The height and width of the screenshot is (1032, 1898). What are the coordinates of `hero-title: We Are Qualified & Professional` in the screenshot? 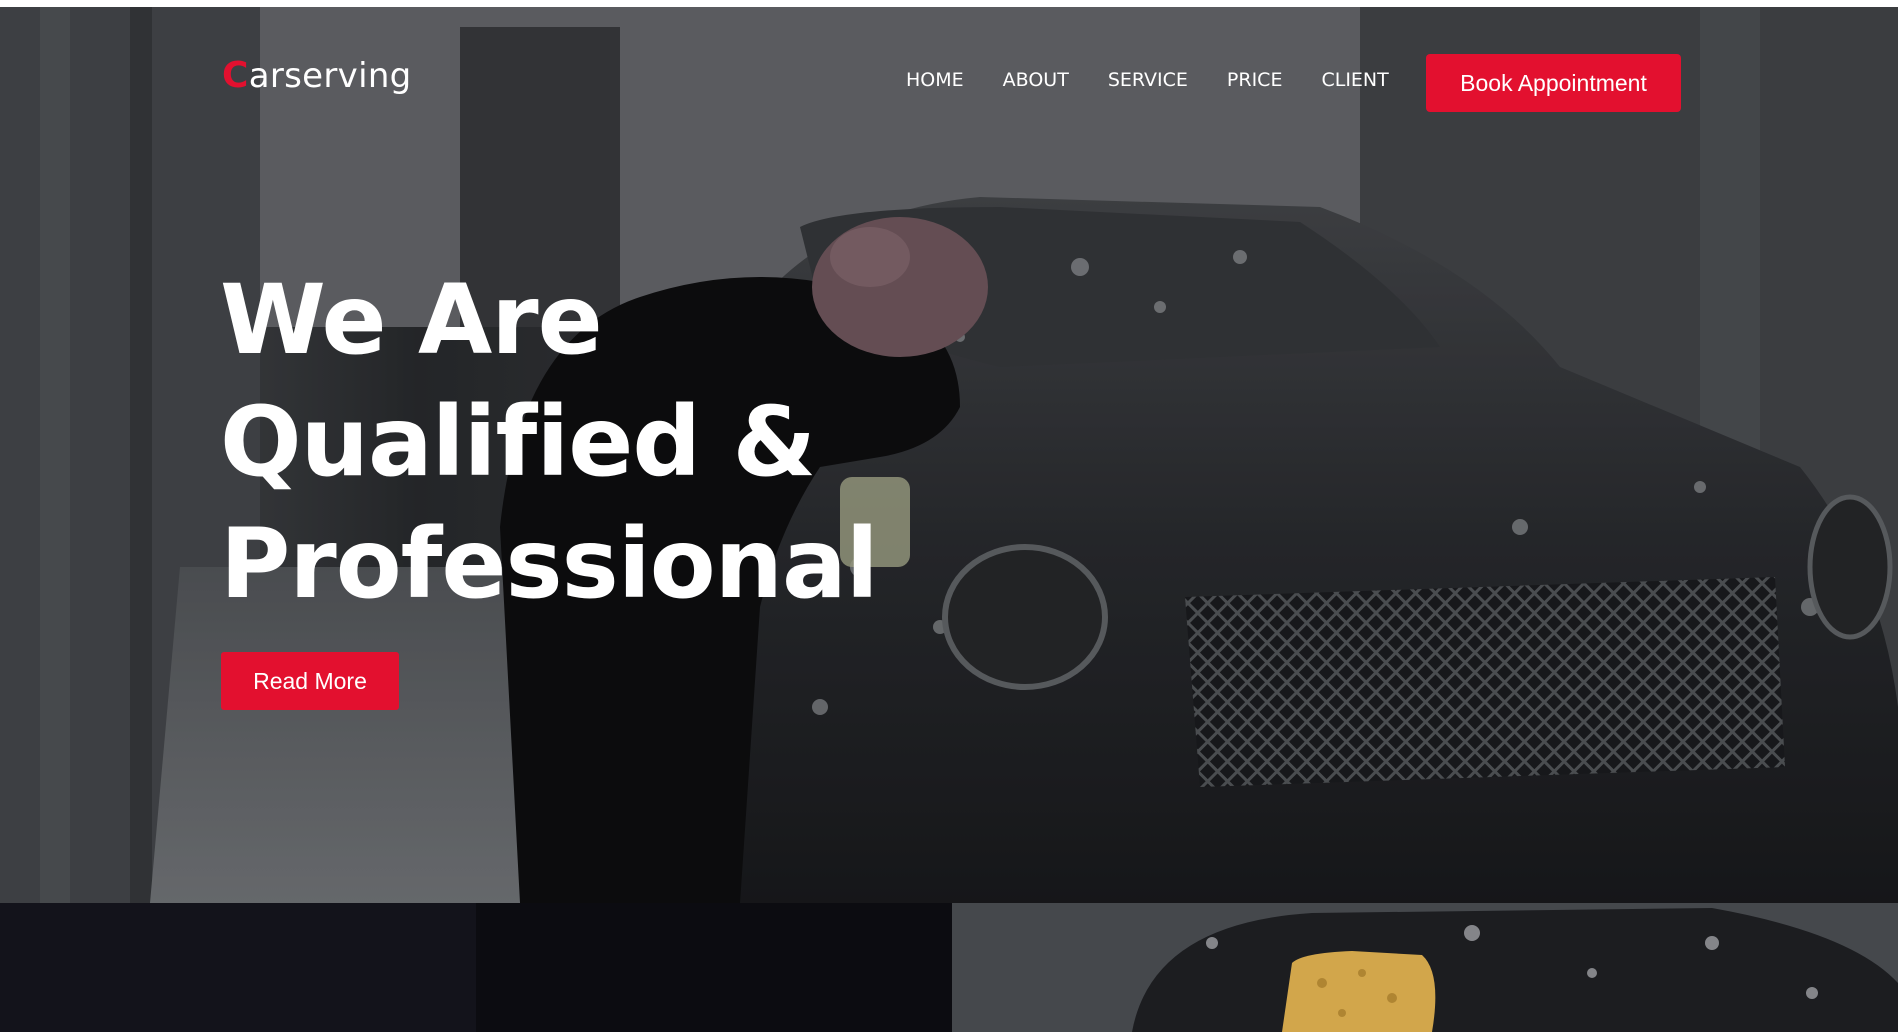 It's located at (600, 442).